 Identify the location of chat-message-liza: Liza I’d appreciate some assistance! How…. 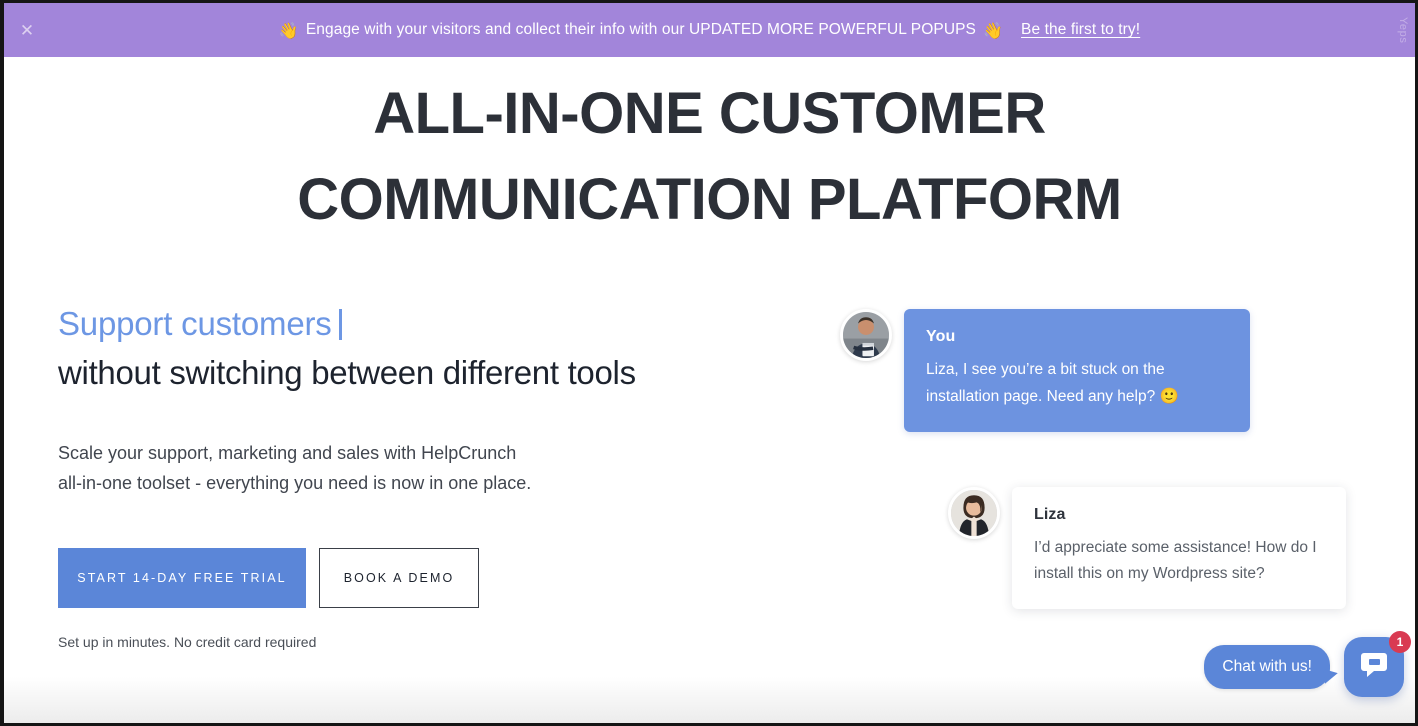
(1154, 548).